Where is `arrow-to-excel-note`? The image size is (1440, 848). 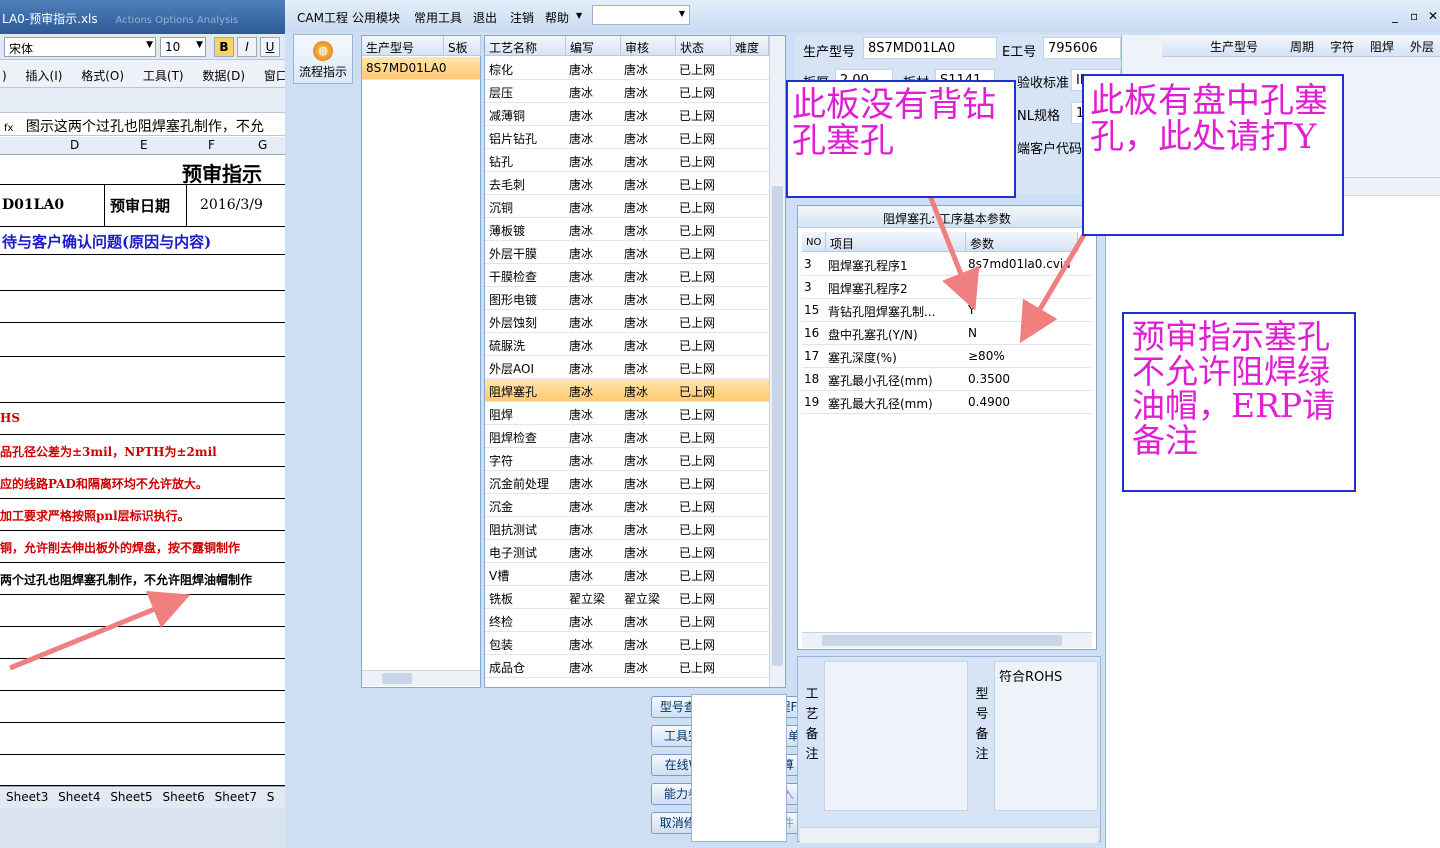
arrow-to-excel-note is located at coordinates (100, 631).